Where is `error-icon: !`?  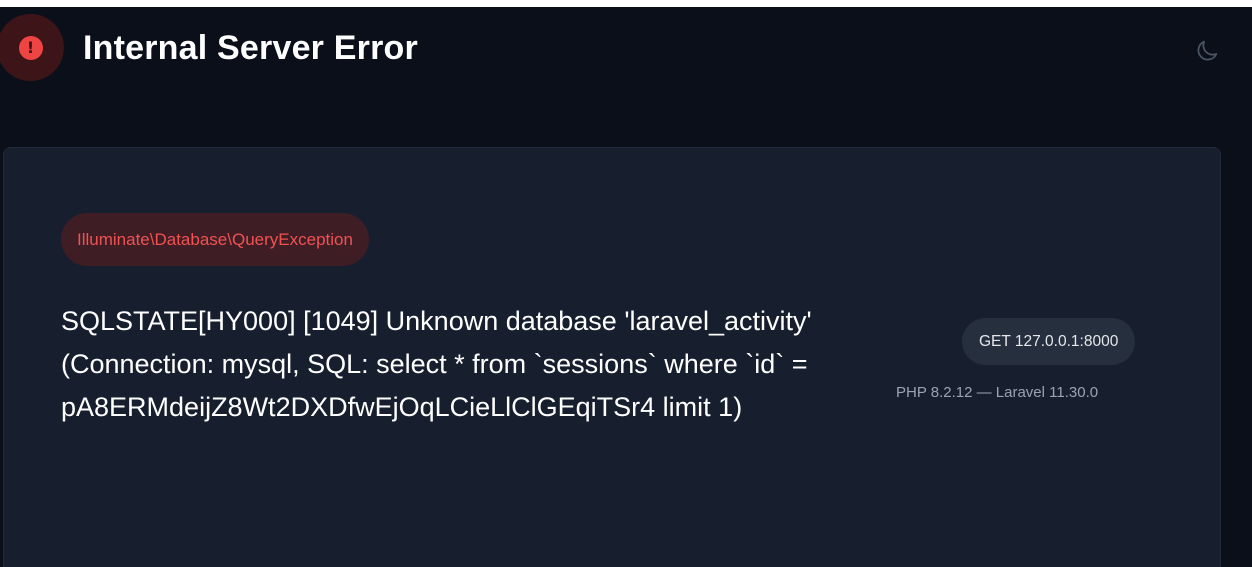
error-icon: ! is located at coordinates (30, 47).